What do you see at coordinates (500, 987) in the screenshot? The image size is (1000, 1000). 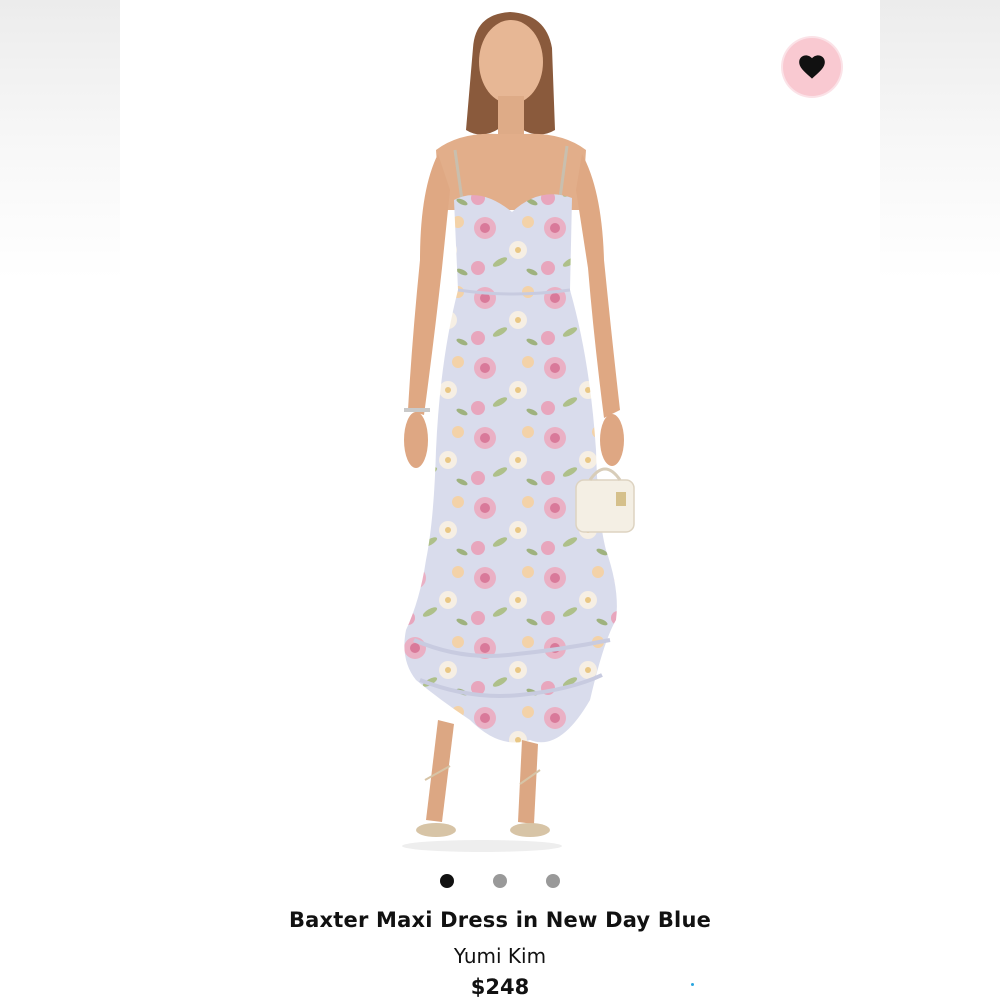 I see `product-price: $248` at bounding box center [500, 987].